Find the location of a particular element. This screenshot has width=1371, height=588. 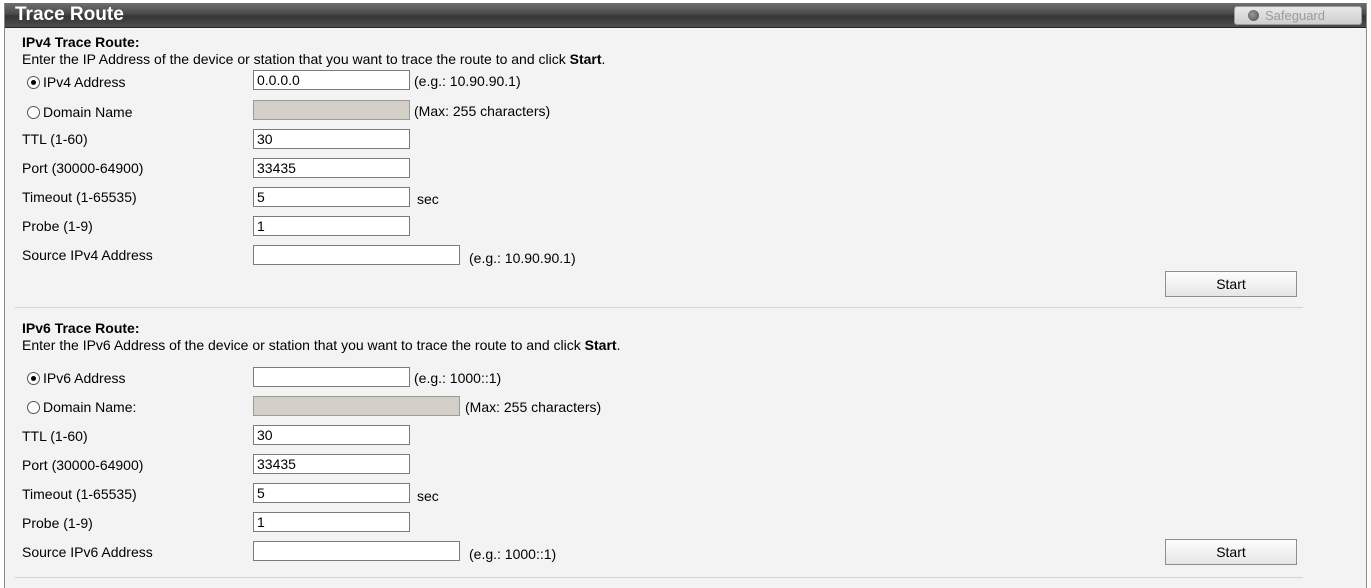

ipv4-domain-hint: (Max: 255 characters) is located at coordinates (482, 111).